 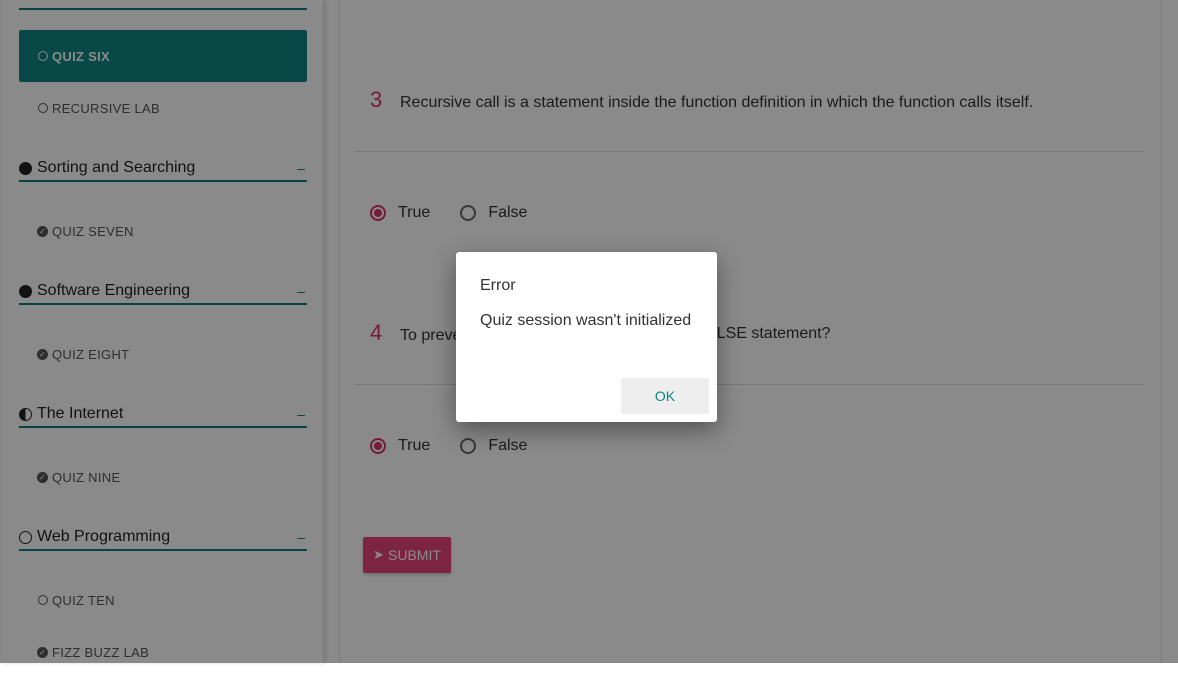 I want to click on error-dialog: Error Quiz session wasn't initialized OK, so click(x=586, y=337).